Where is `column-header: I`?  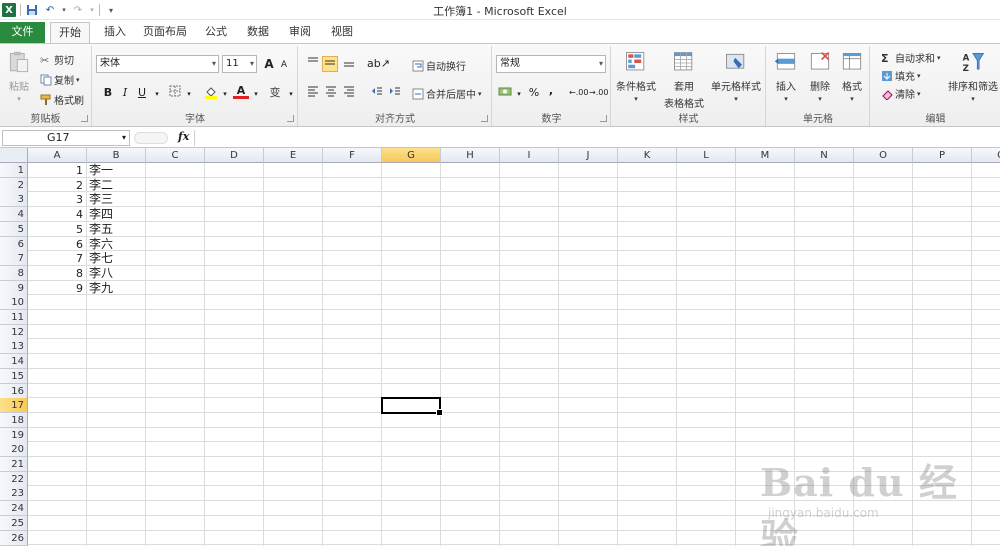 column-header: I is located at coordinates (529, 155).